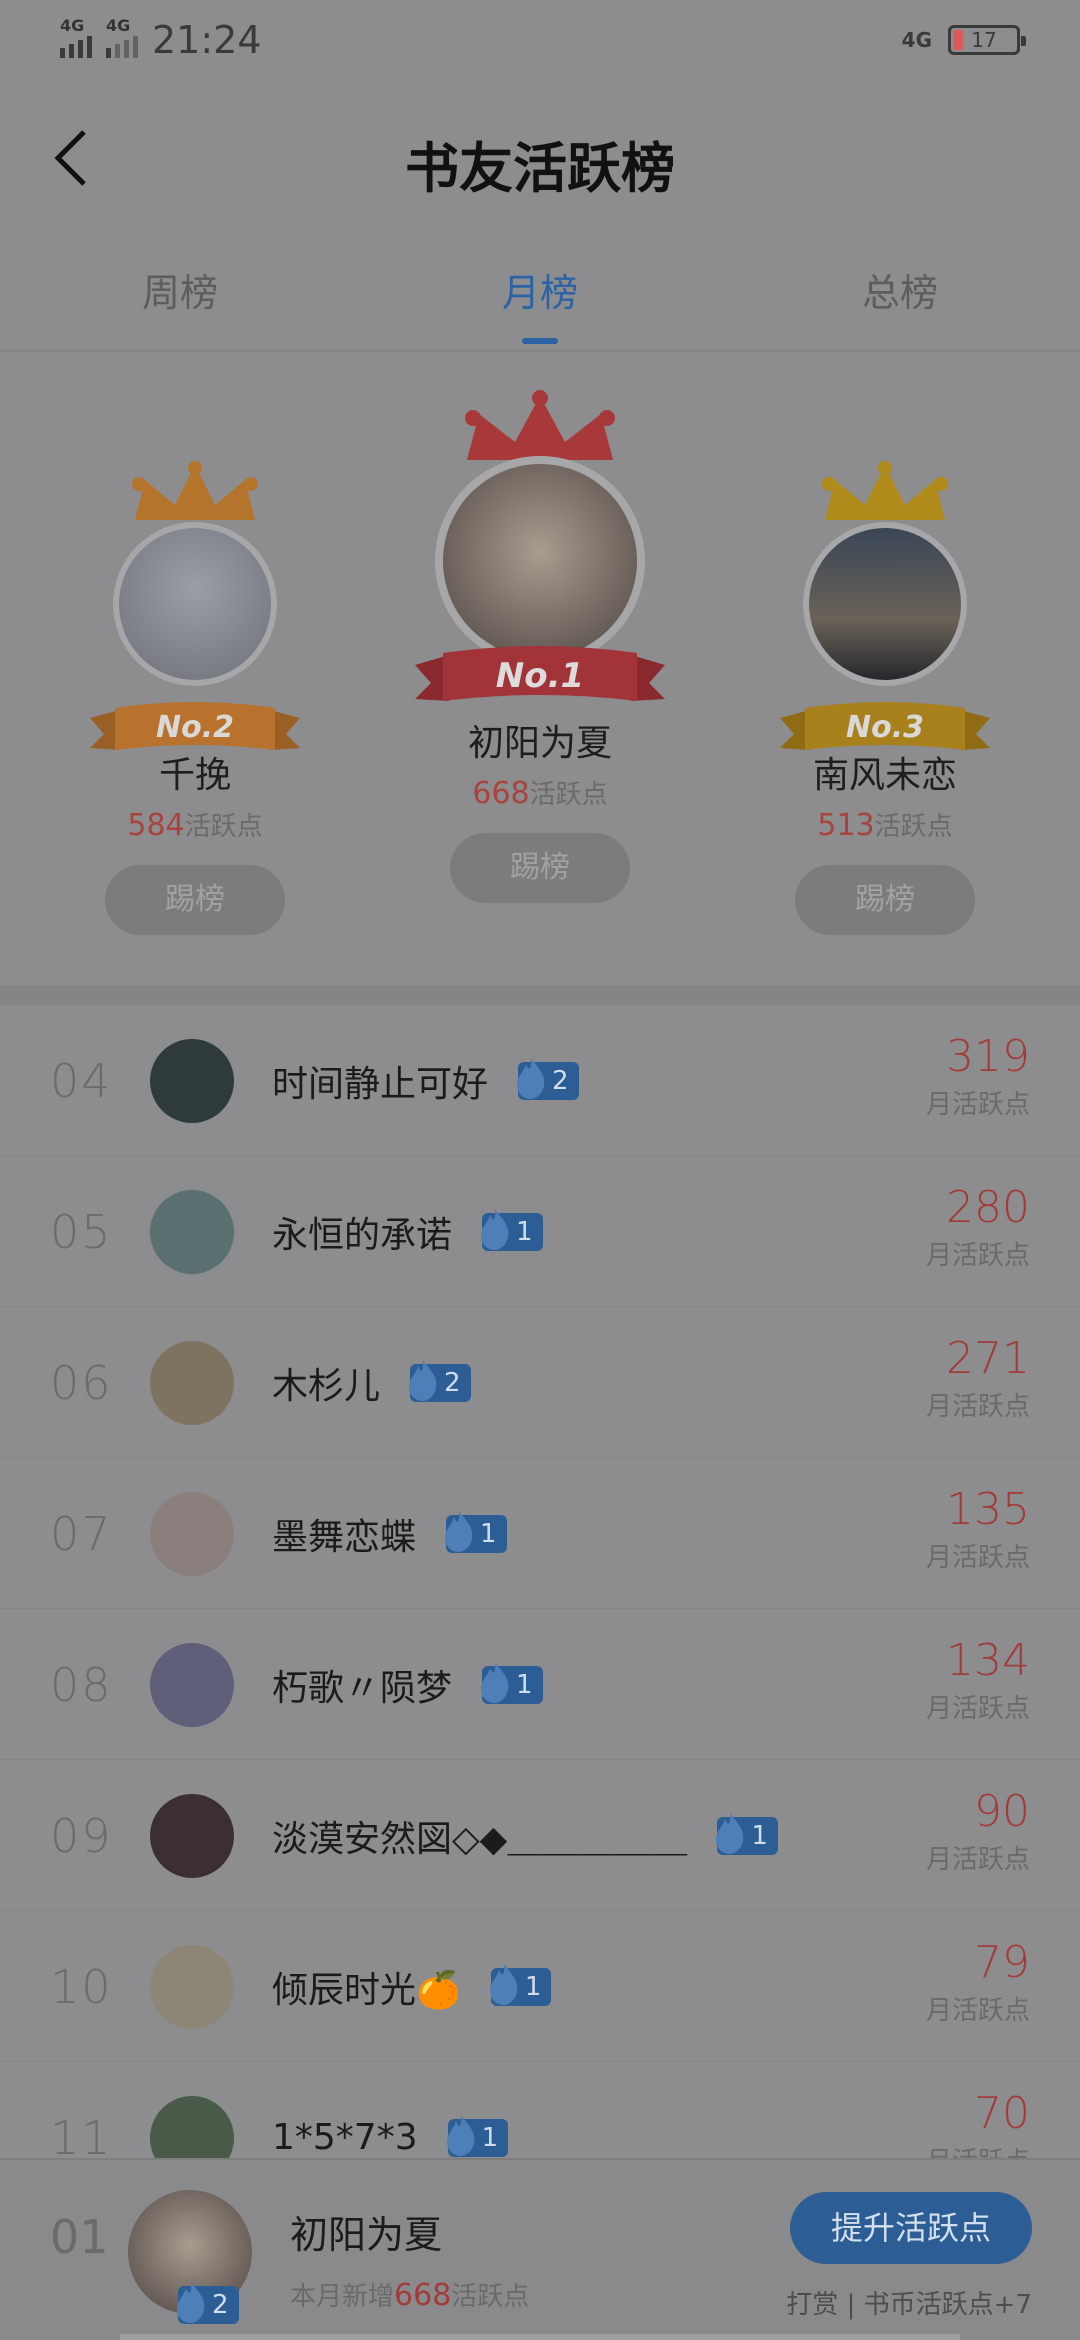 The height and width of the screenshot is (2340, 1080). Describe the element at coordinates (207, 40) in the screenshot. I see `clock: 21:24` at that location.